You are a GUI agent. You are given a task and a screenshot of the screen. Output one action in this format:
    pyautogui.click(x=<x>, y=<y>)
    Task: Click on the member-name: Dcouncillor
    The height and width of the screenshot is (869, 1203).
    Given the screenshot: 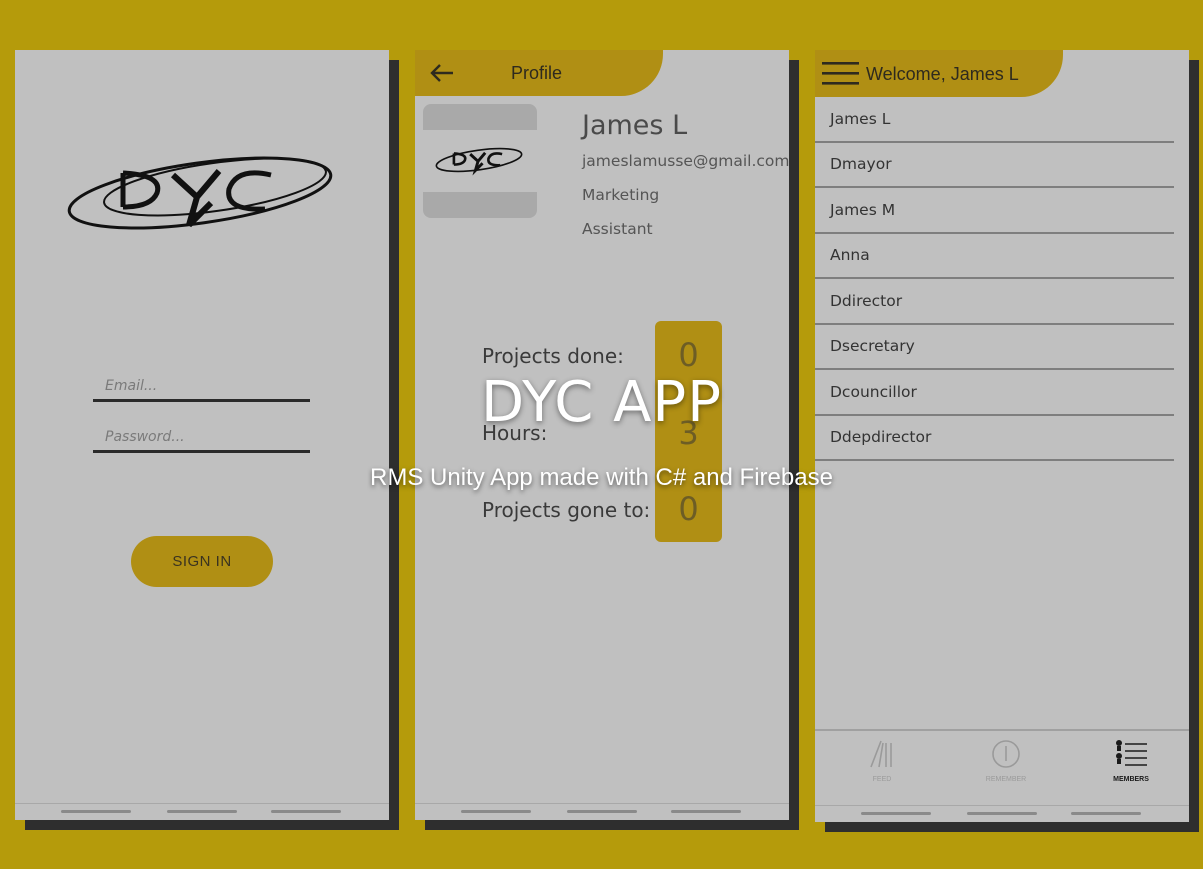 What is the action you would take?
    pyautogui.click(x=873, y=392)
    